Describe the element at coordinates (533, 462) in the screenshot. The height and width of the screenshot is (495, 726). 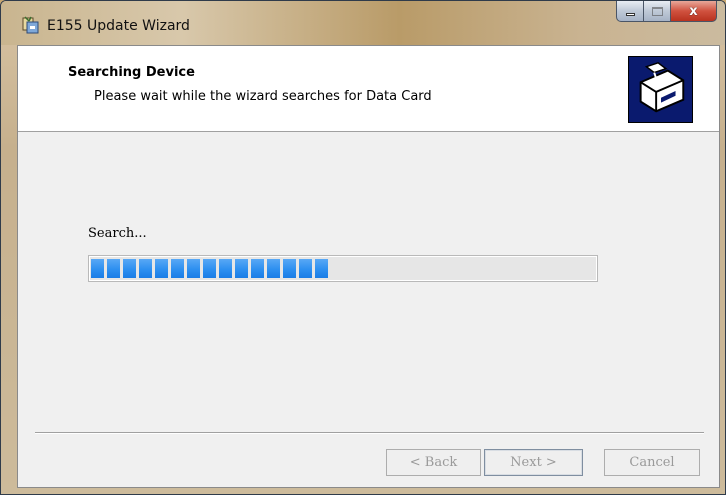
I see `next-button: Next >` at that location.